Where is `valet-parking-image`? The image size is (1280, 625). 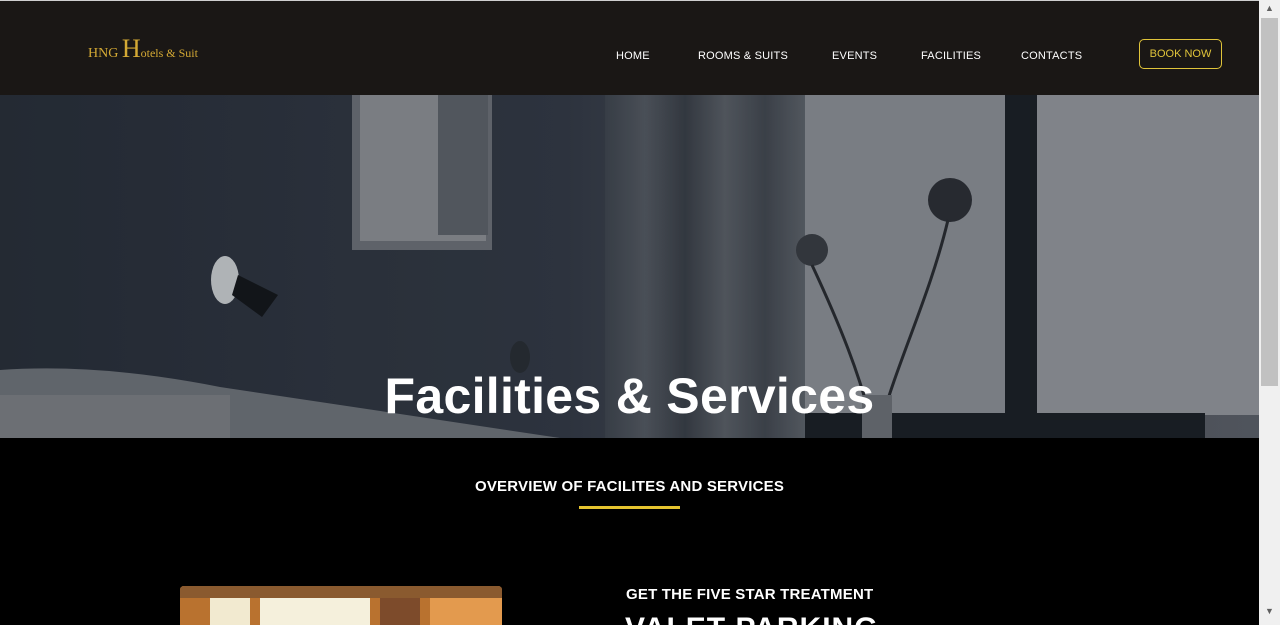
valet-parking-image is located at coordinates (341, 605).